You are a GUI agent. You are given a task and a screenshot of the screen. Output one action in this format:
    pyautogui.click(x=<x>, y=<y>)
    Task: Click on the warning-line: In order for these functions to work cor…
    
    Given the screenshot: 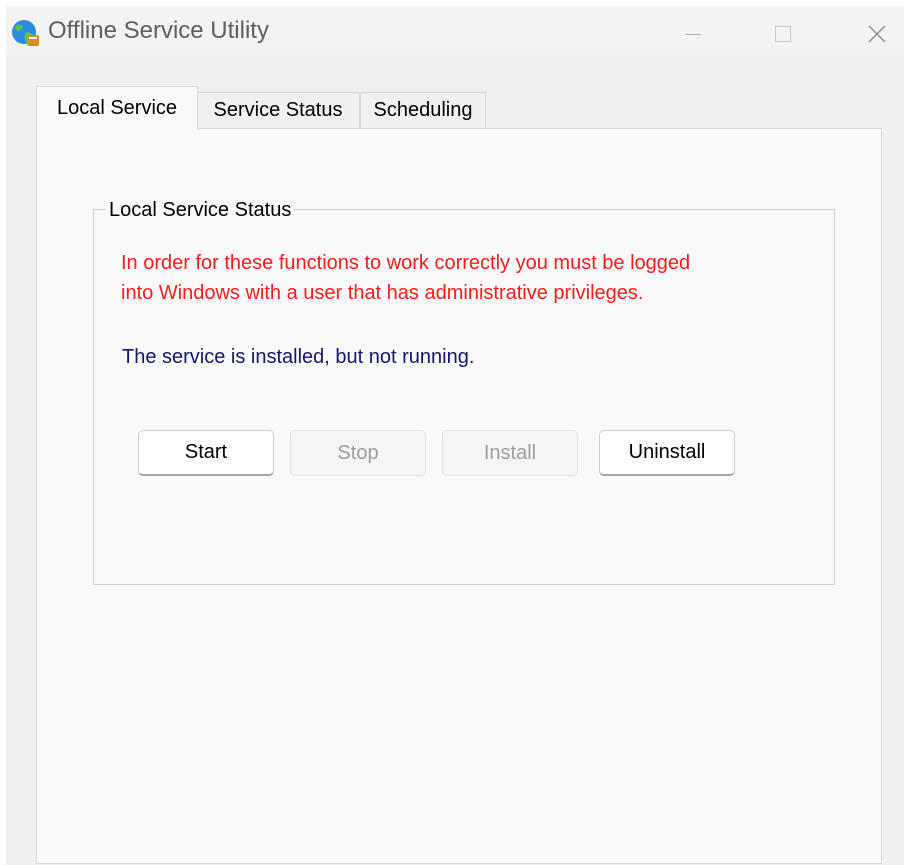 What is the action you would take?
    pyautogui.click(x=406, y=263)
    